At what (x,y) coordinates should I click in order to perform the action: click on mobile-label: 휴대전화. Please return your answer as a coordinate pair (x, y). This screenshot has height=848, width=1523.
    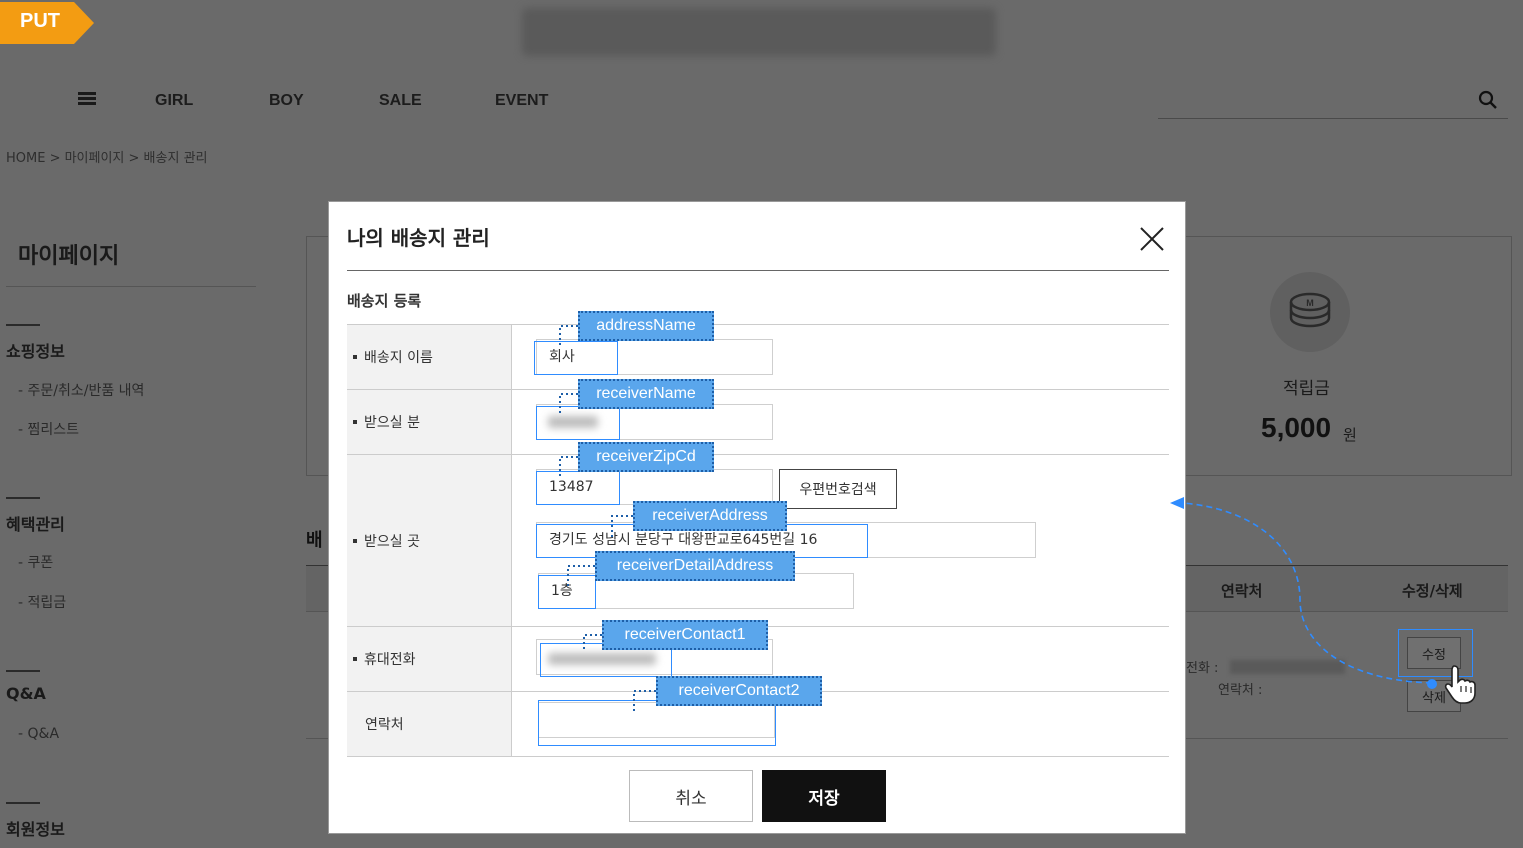
    Looking at the image, I should click on (390, 660).